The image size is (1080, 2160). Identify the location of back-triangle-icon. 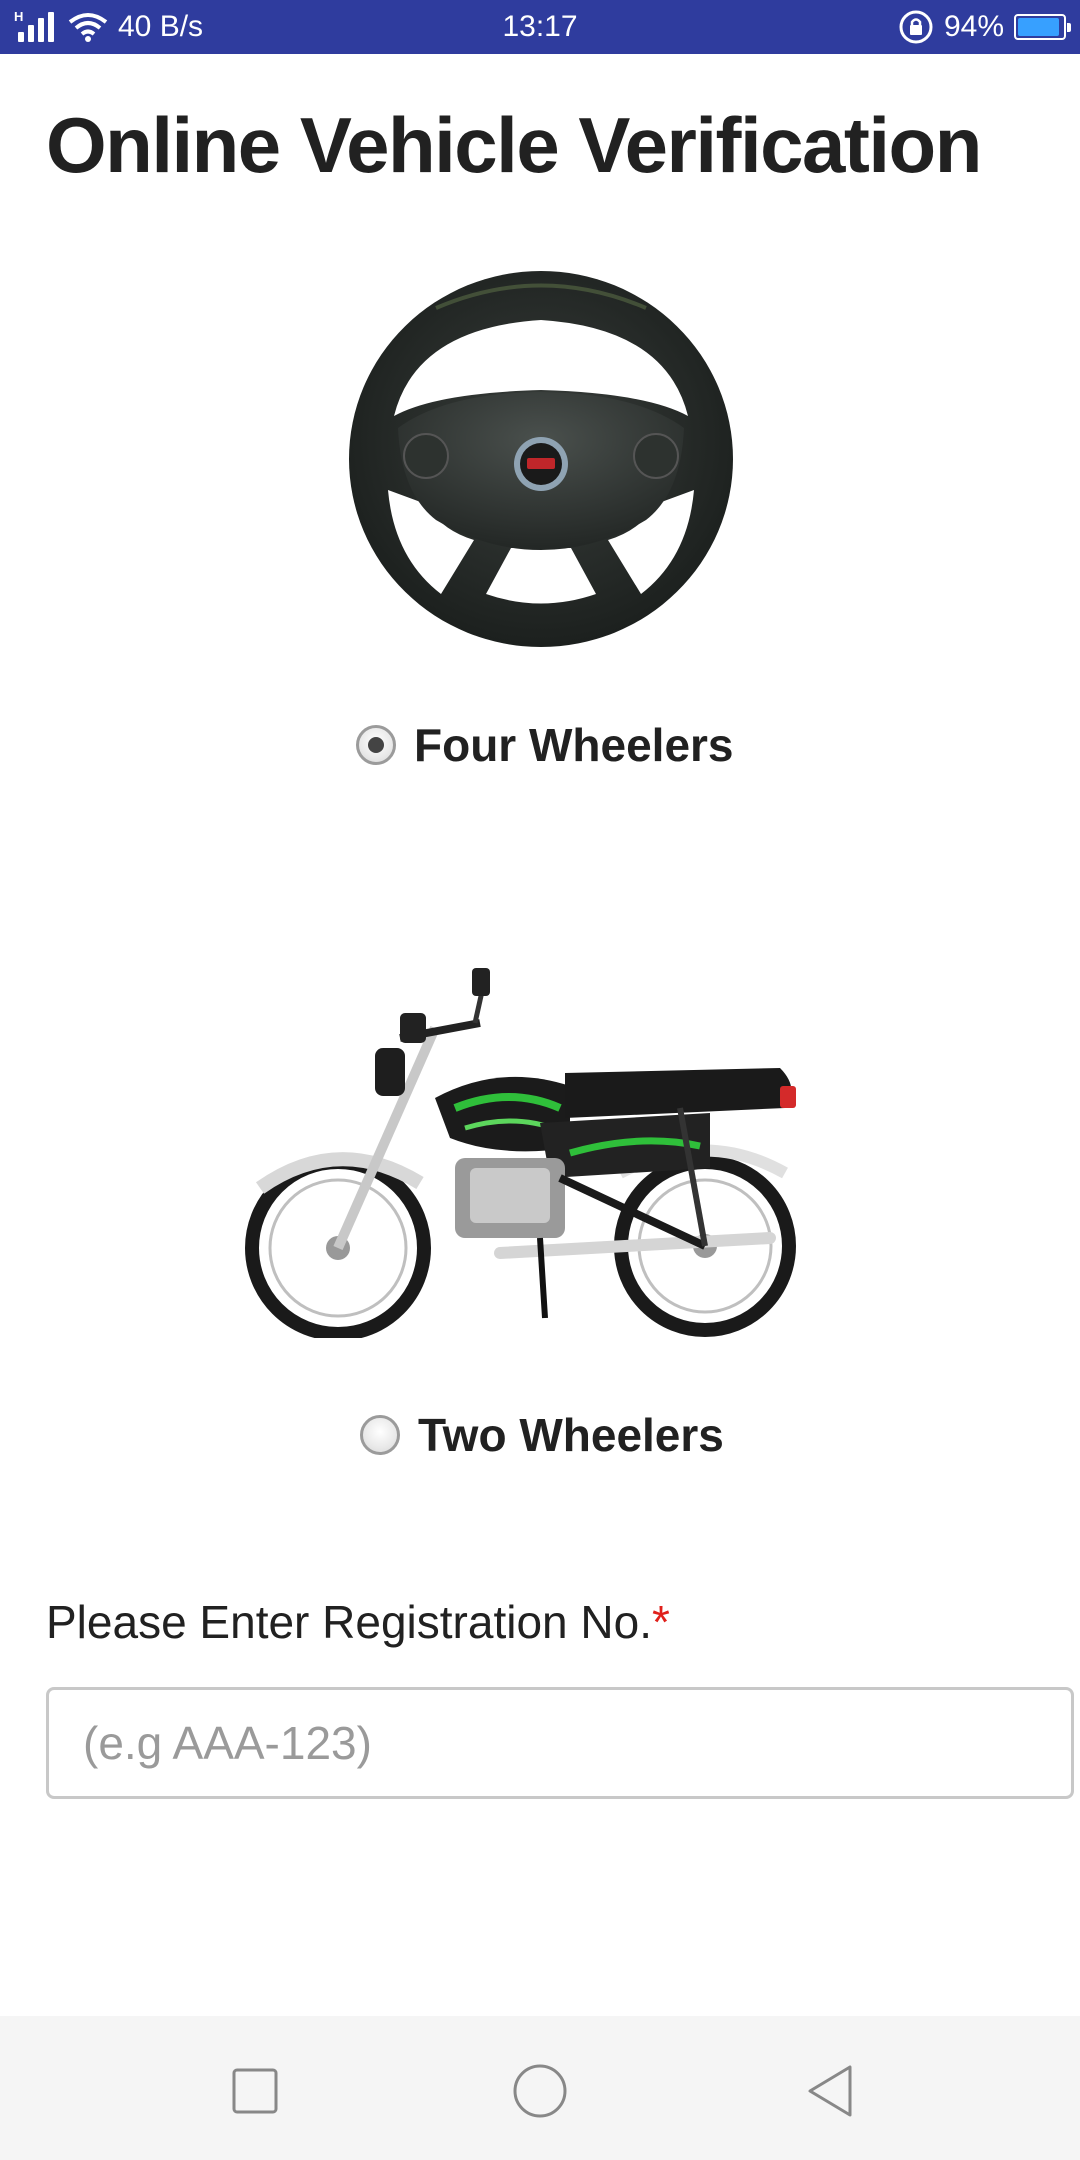
(830, 2091).